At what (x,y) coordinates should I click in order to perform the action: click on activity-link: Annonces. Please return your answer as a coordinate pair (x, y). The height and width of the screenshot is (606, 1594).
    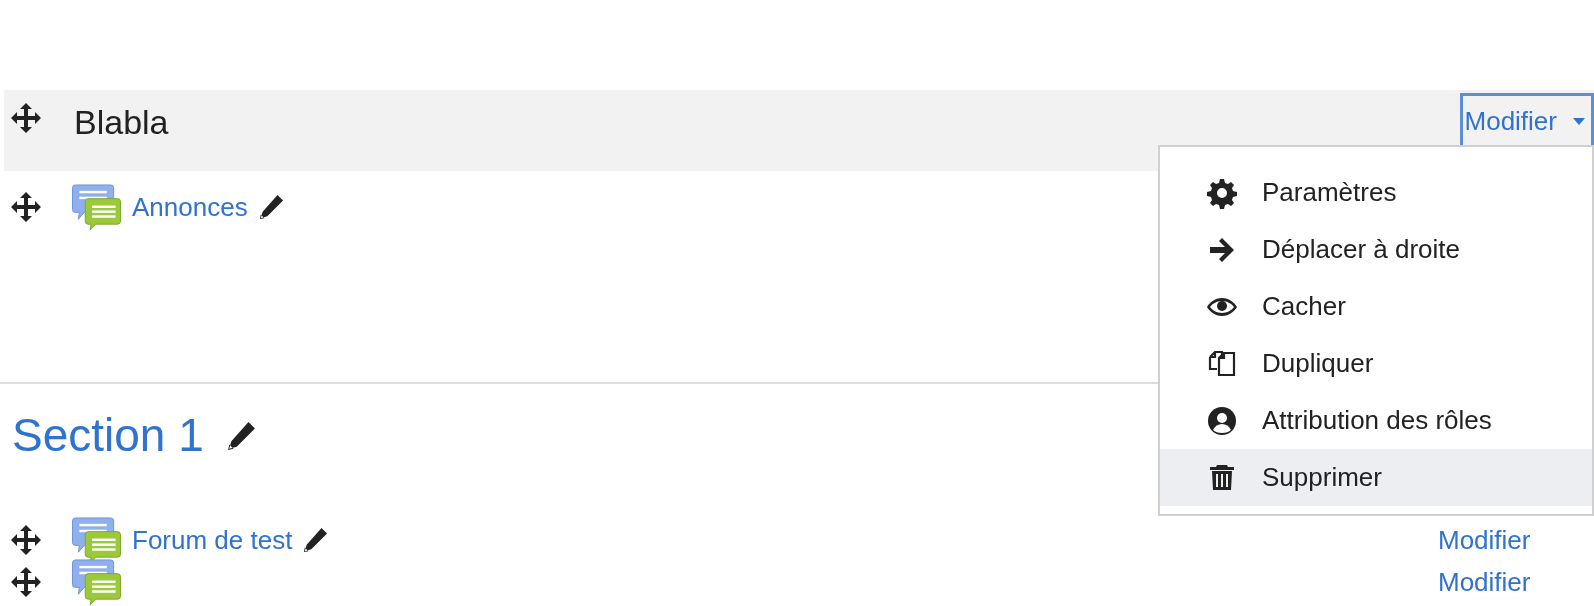
    Looking at the image, I should click on (190, 207).